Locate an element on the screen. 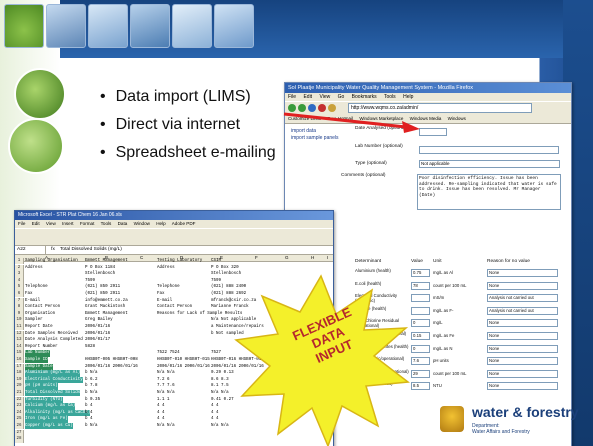 This screenshot has width=593, height=446. cell-b: Electrical Conductivity is located at coordinates (54, 380).